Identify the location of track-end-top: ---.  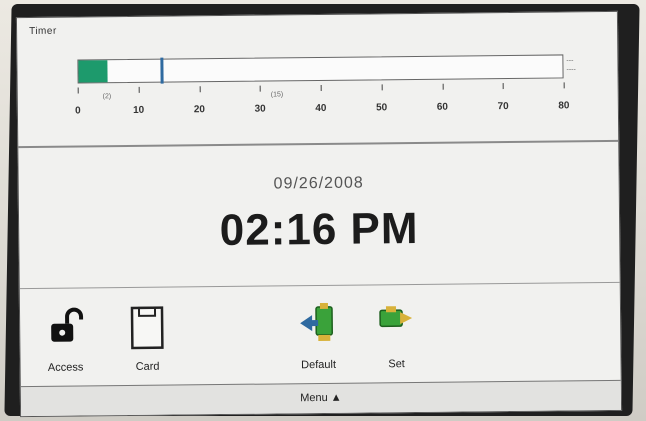
(570, 61).